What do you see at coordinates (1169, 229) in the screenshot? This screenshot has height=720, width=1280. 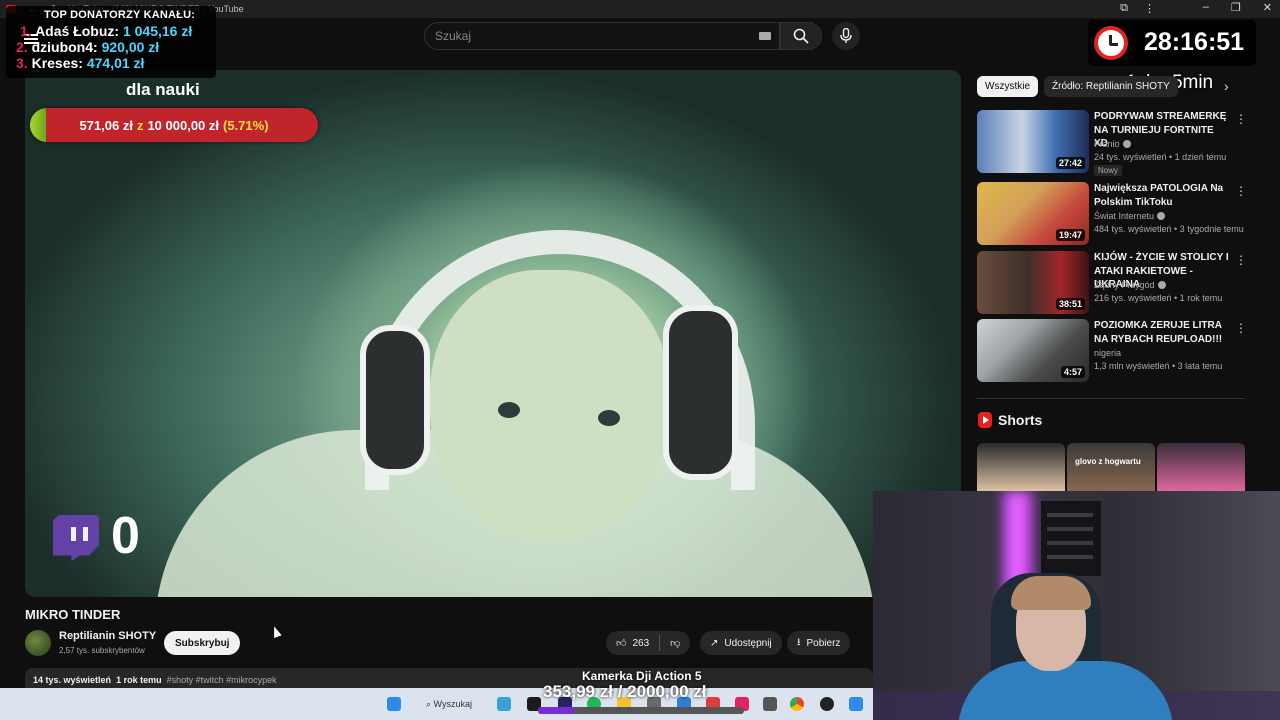 I see `recommendation-meta: 484 tys. wyświetleń • 3 tygodnie temu` at bounding box center [1169, 229].